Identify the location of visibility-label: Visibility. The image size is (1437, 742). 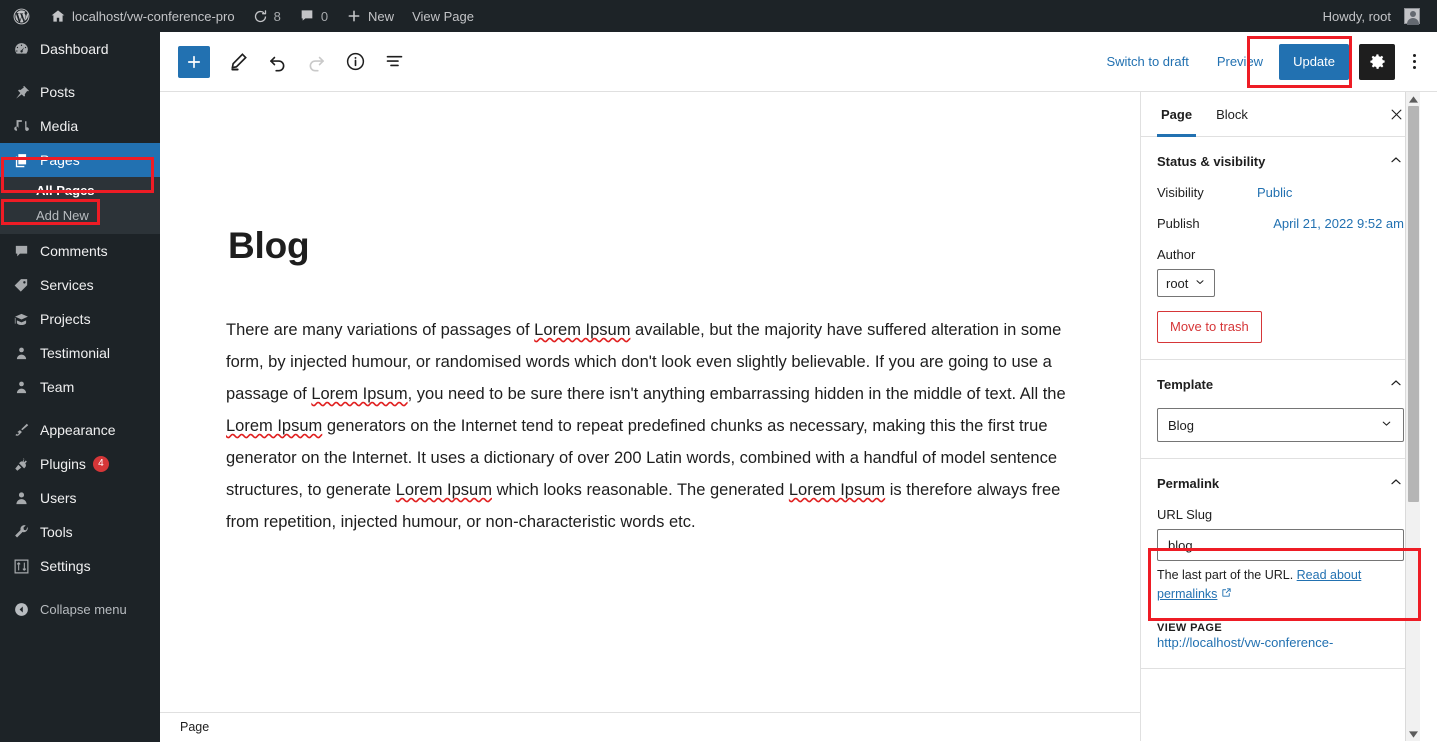
(1180, 192).